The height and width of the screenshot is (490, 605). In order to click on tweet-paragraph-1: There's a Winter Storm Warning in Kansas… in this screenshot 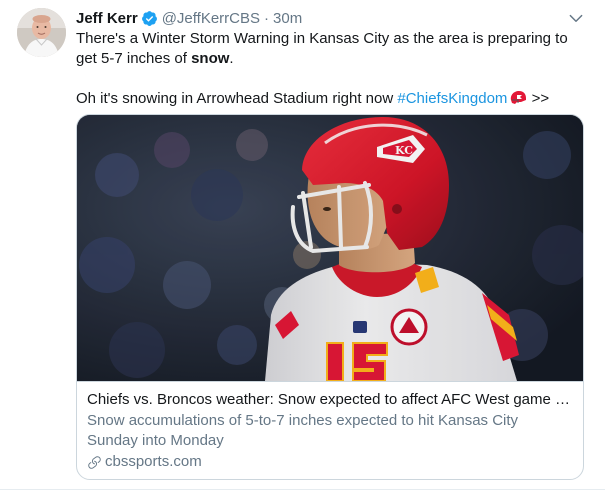, I will do `click(333, 49)`.